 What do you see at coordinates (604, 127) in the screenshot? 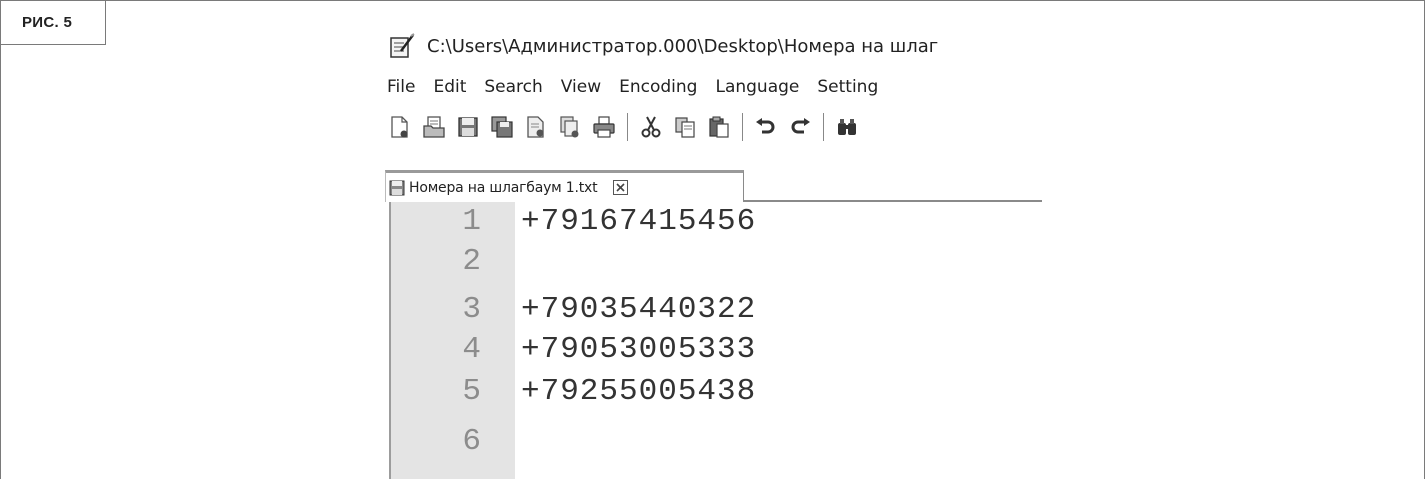
I see `print-icon` at bounding box center [604, 127].